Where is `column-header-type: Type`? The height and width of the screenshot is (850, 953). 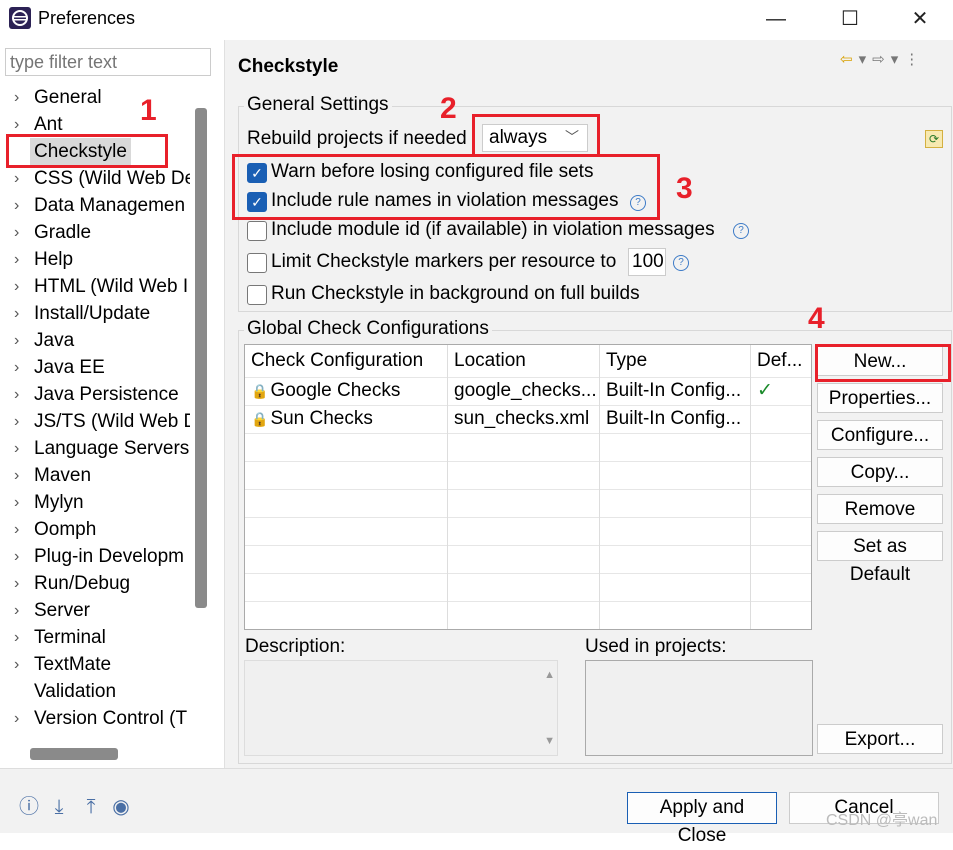
column-header-type: Type is located at coordinates (675, 361).